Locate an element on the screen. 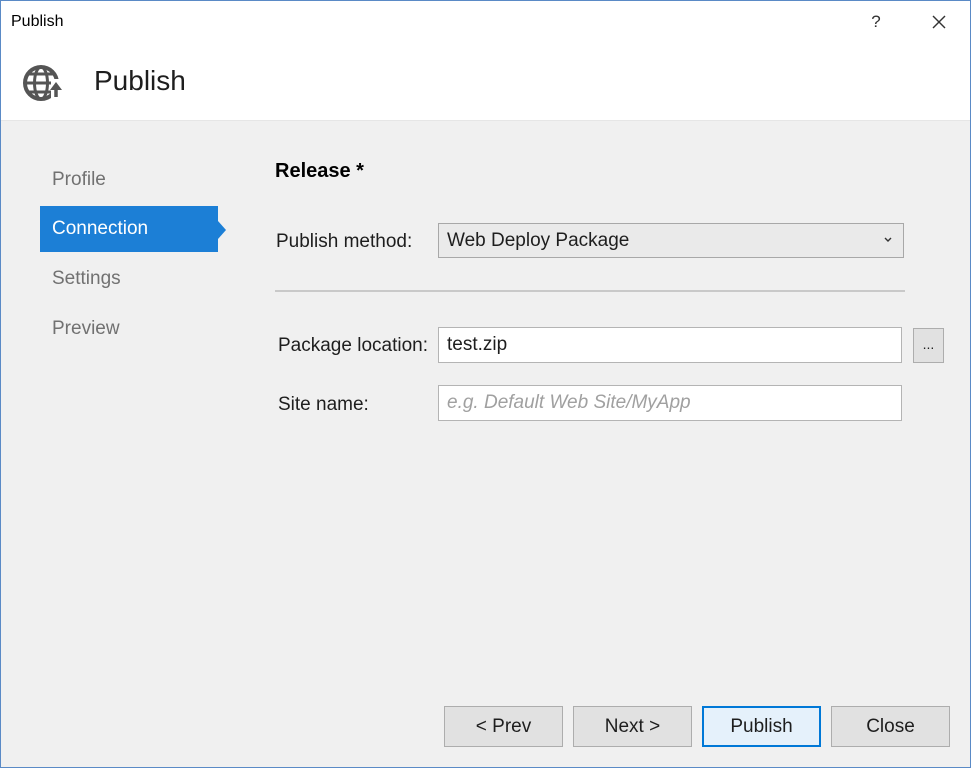 The height and width of the screenshot is (768, 971). nav-item-profile: Profile is located at coordinates (129, 180).